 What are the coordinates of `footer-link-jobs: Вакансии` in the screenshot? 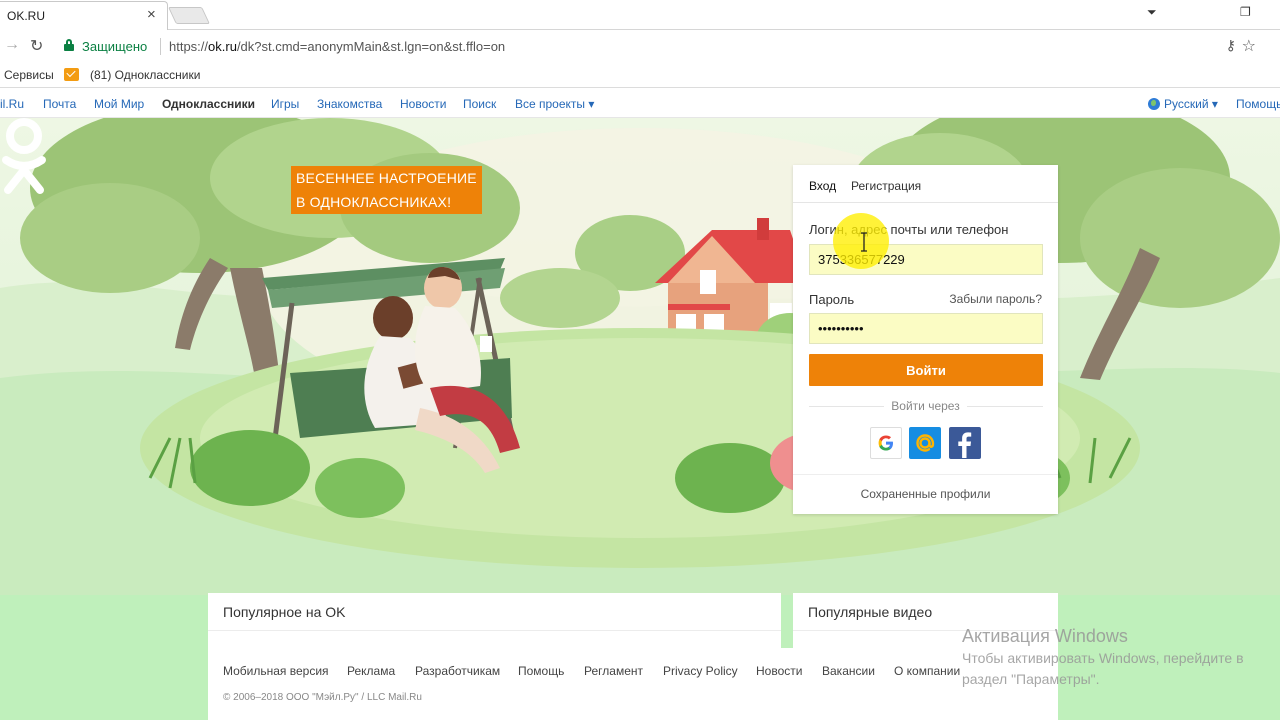 It's located at (848, 671).